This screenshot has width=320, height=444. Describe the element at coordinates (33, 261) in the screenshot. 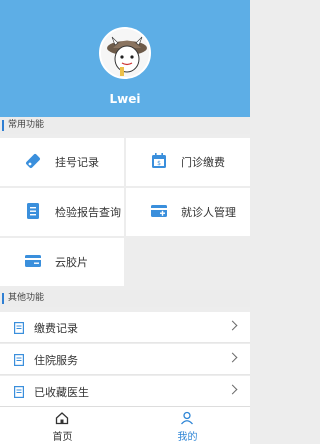

I see `cloud-film-icon` at that location.